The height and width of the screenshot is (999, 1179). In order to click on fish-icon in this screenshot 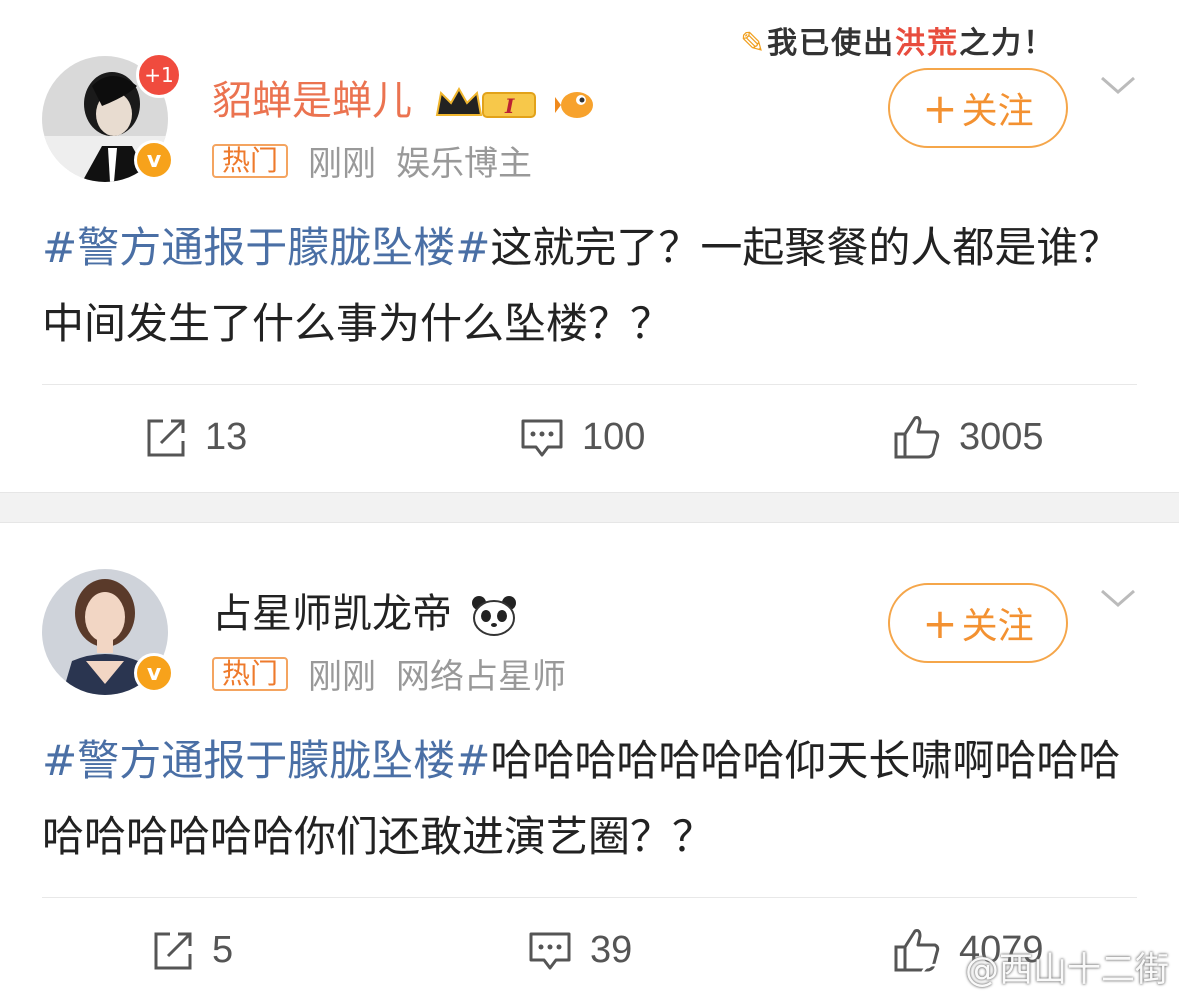, I will do `click(574, 105)`.